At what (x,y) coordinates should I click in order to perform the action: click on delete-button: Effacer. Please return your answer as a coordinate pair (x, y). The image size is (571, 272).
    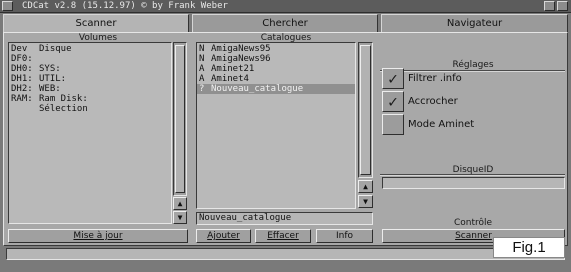
    Looking at the image, I should click on (283, 236).